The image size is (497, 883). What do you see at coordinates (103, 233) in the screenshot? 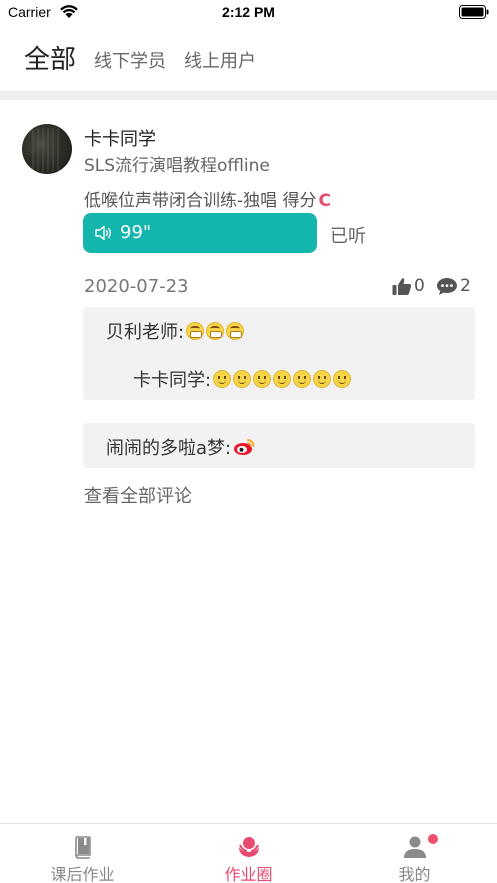
I see `speaker-icon` at bounding box center [103, 233].